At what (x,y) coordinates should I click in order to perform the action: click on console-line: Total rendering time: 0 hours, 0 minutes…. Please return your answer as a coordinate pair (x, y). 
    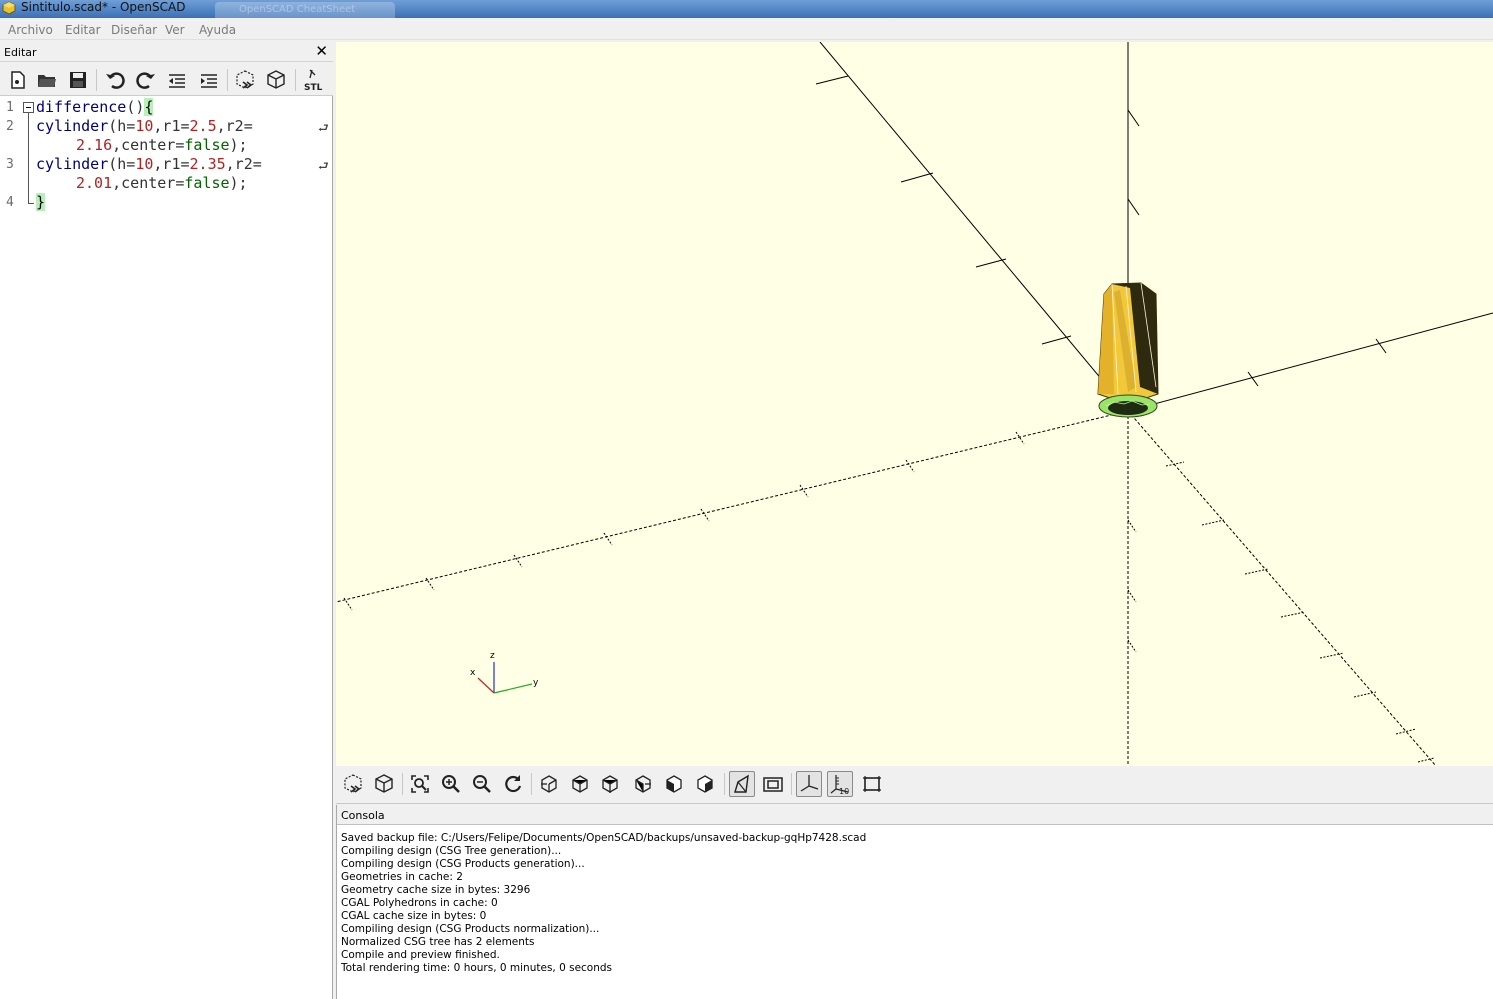
    Looking at the image, I should click on (477, 968).